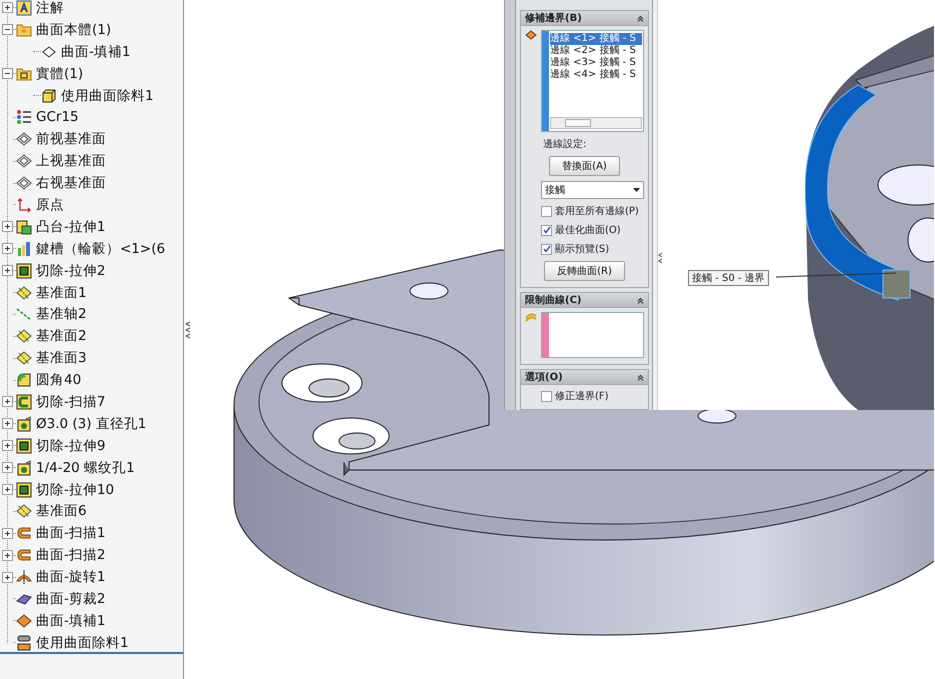  Describe the element at coordinates (71, 533) in the screenshot. I see `feature-label: 曲面-扫描1` at that location.